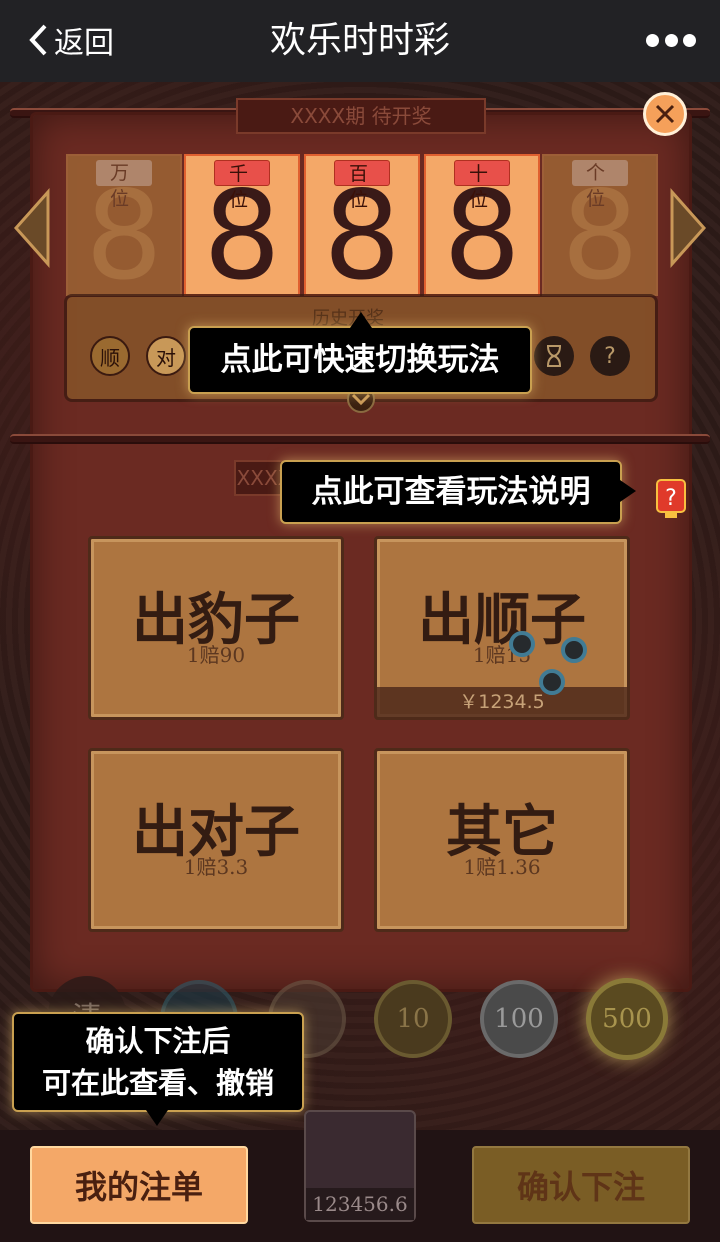 Image resolution: width=720 pixels, height=1242 pixels. What do you see at coordinates (242, 225) in the screenshot?
I see `digit-card-qian: 千位 8` at bounding box center [242, 225].